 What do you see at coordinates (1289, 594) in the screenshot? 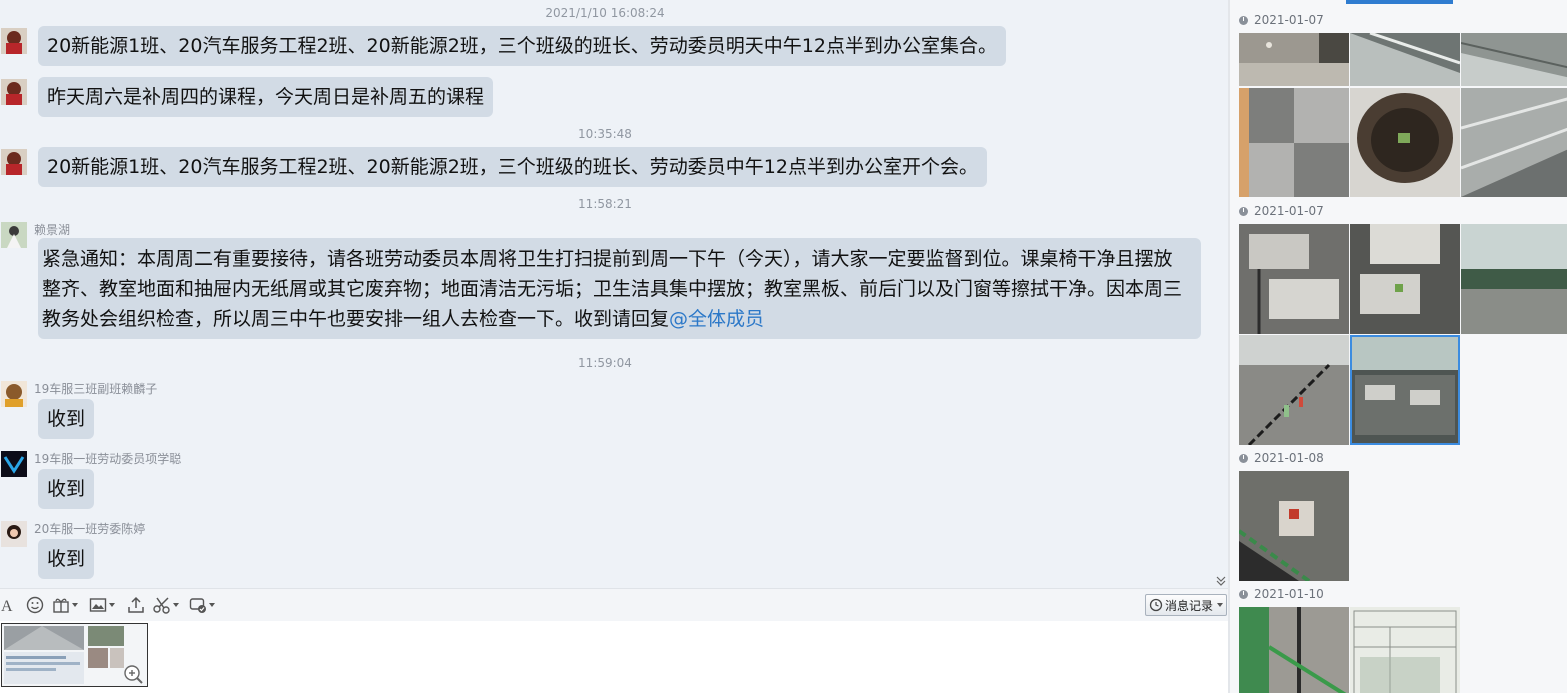
I see `gallery-date-text: 2021-01-10` at bounding box center [1289, 594].